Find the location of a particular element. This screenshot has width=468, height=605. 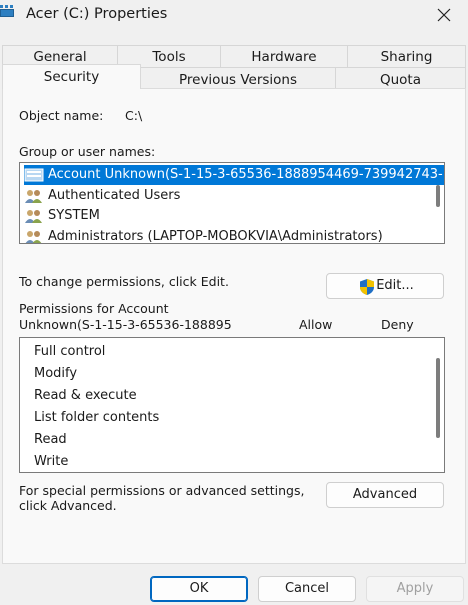

tab-quota: Quota is located at coordinates (400, 78).